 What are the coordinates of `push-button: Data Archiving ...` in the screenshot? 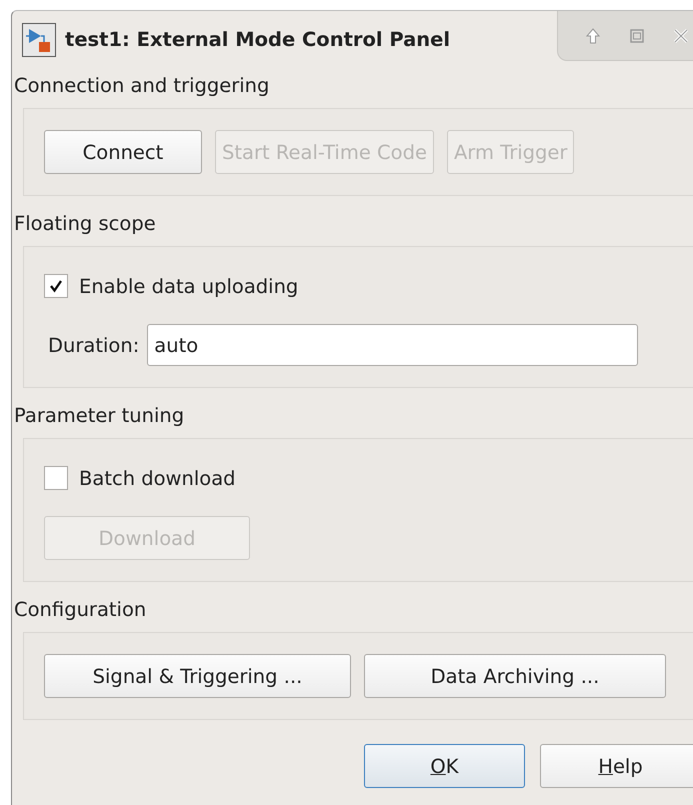 It's located at (515, 676).